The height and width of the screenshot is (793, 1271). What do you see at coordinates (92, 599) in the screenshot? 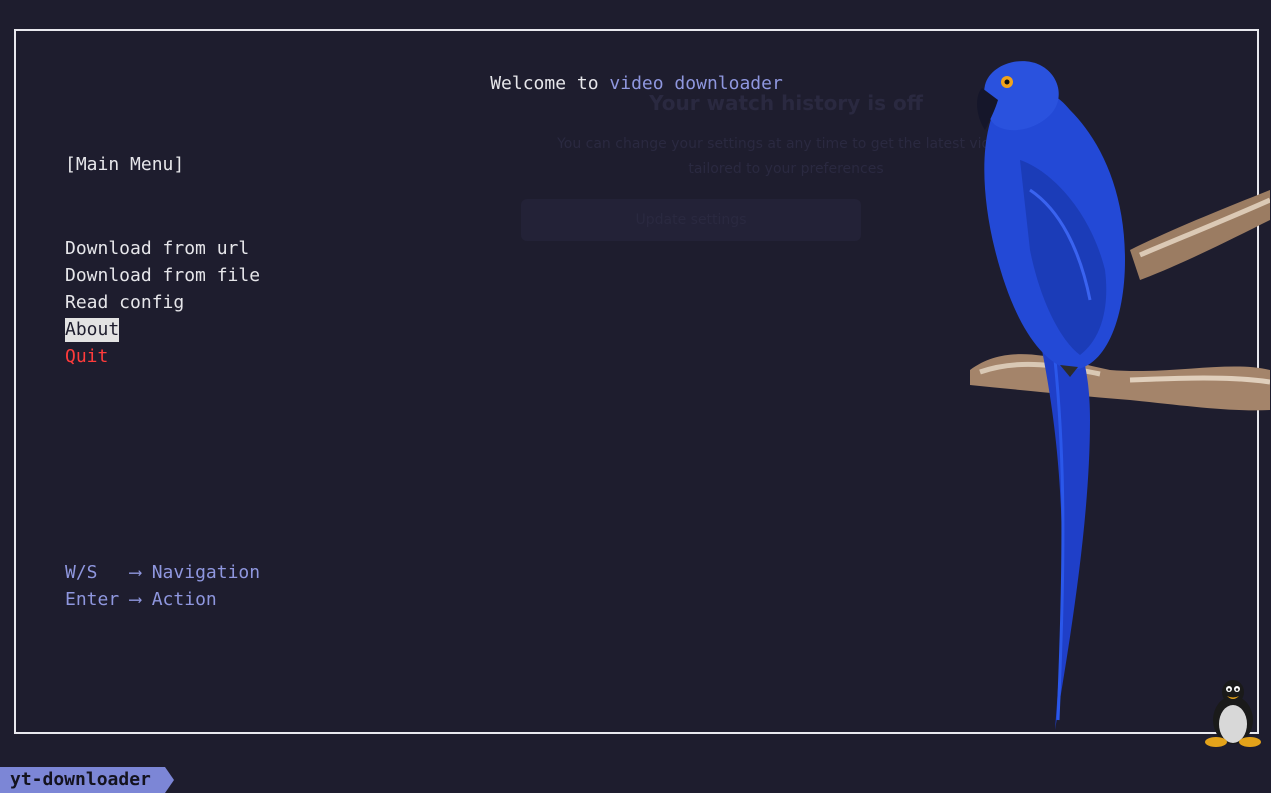
I see `help-key: Enter` at bounding box center [92, 599].